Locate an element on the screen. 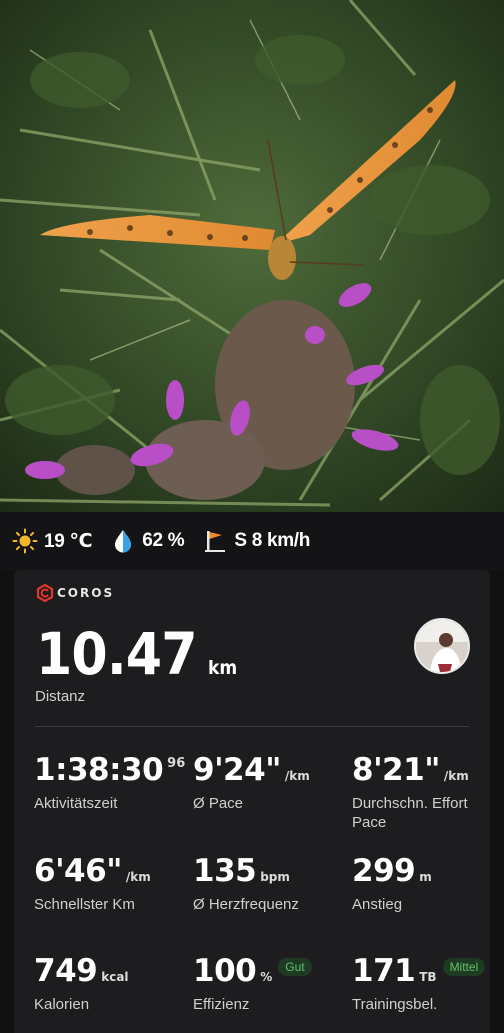 This screenshot has height=1033, width=504. stat-value: 749 is located at coordinates (66, 971).